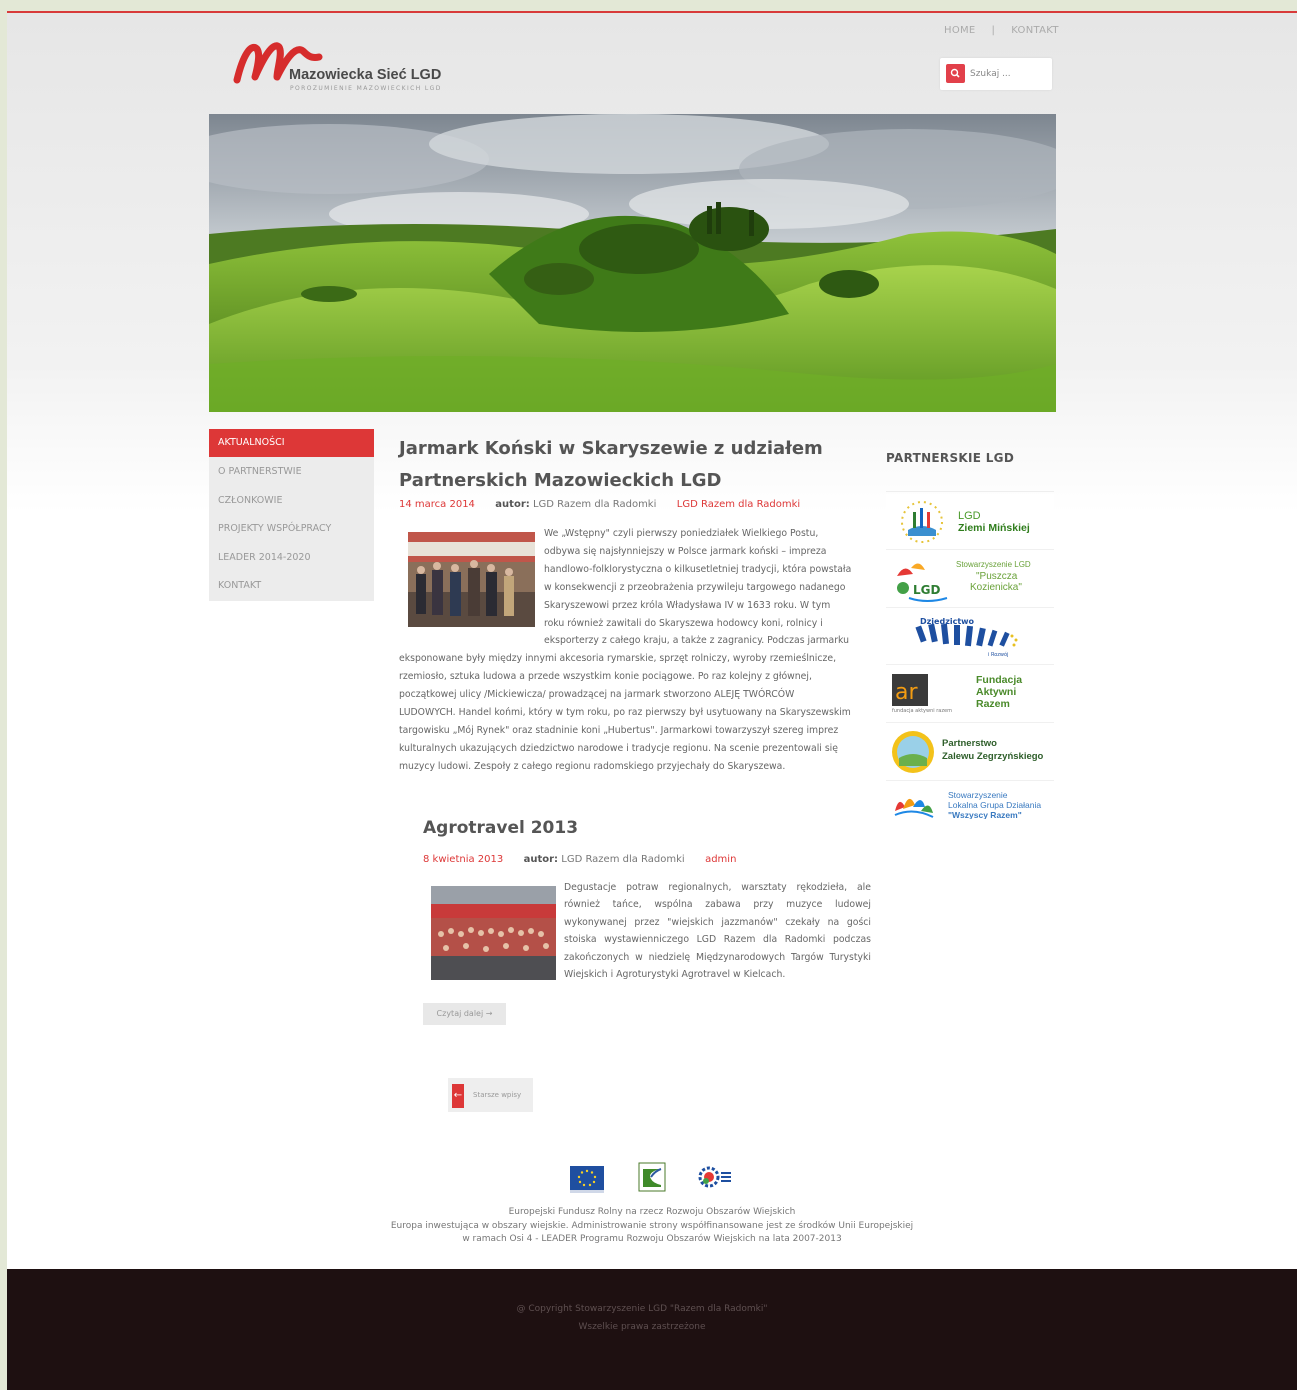 Image resolution: width=1297 pixels, height=1390 pixels. Describe the element at coordinates (464, 1014) in the screenshot. I see `read-more-button: Czytaj dalej →` at that location.